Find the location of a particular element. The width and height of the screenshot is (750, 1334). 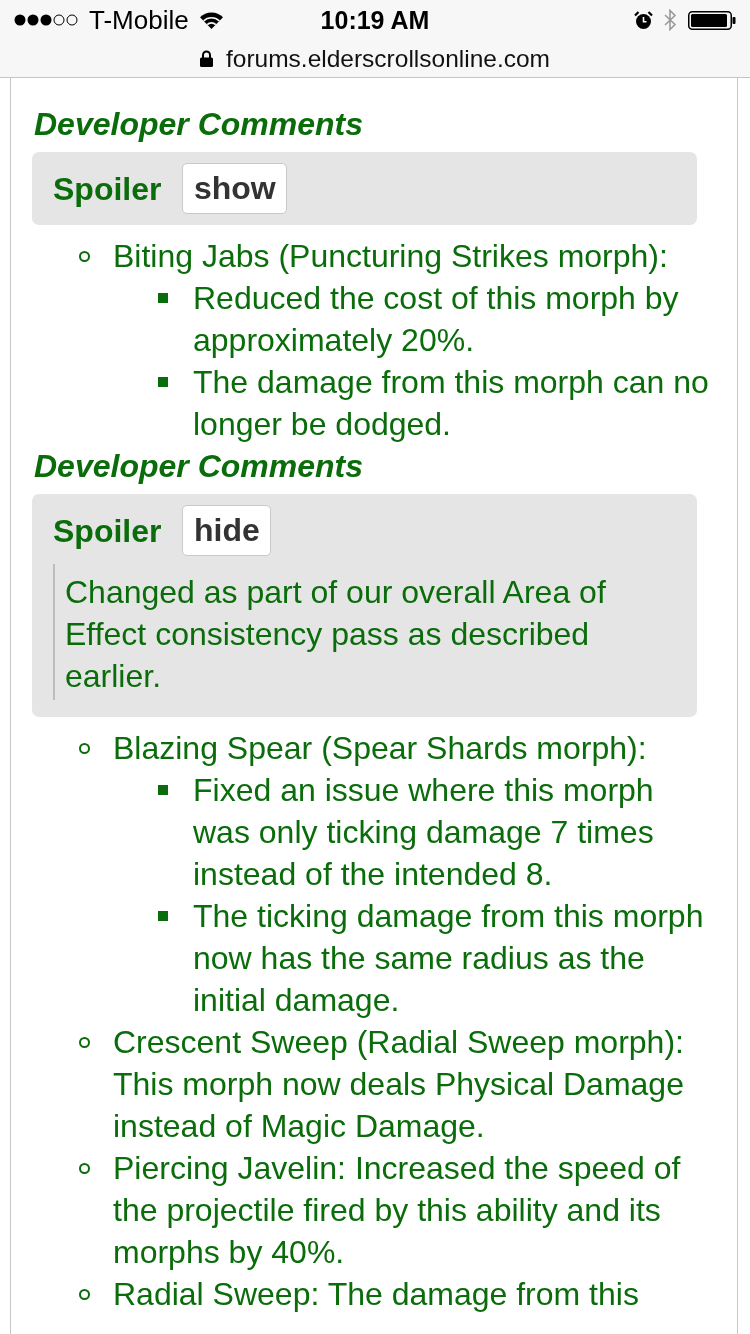

list-item-text: The ticking damage from this morph now has the same radius as the initial damage. is located at coordinates (449, 958).